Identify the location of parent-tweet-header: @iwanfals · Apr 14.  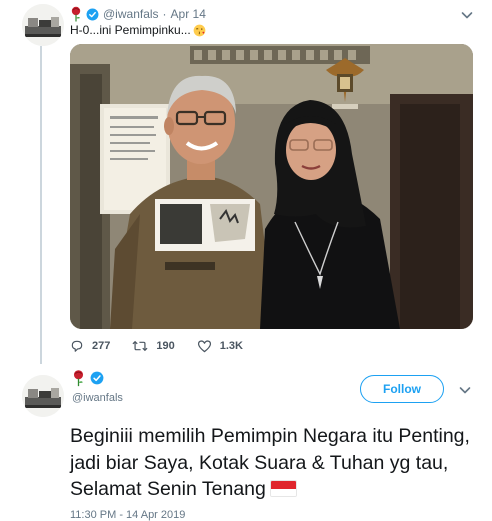
(138, 14).